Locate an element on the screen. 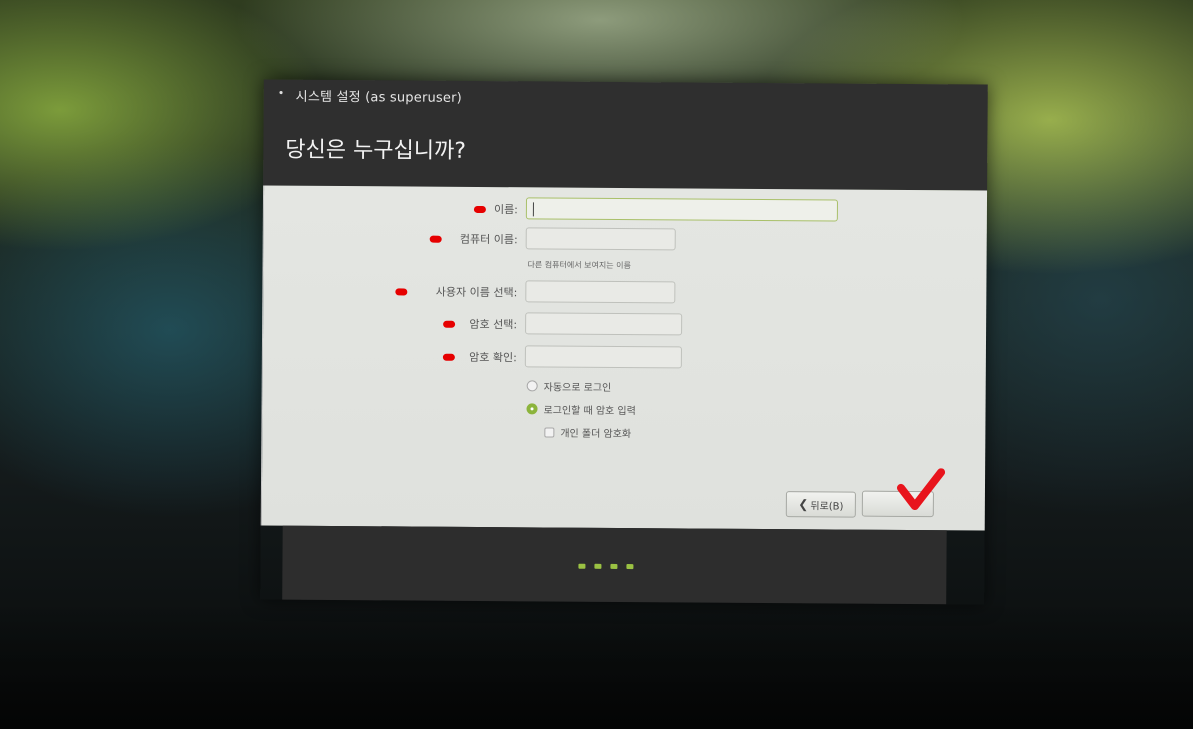  back-button-label: 뒤로(B) is located at coordinates (827, 506).